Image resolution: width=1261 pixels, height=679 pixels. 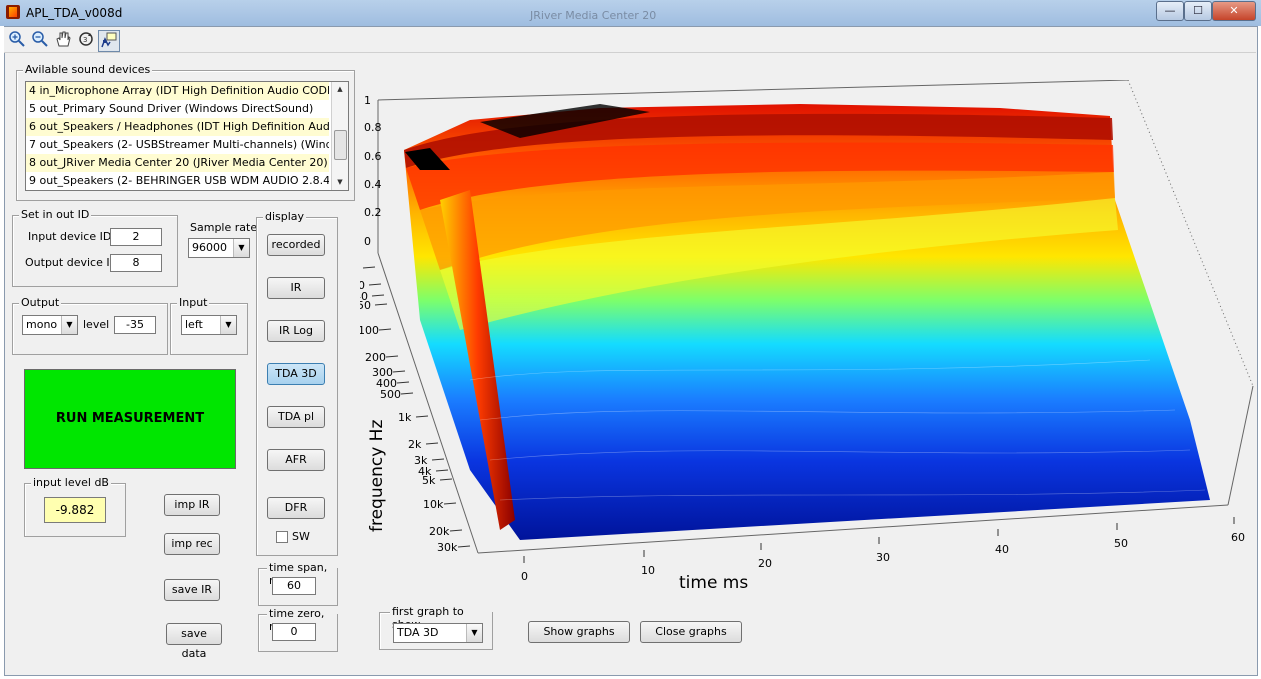 What do you see at coordinates (296, 288) in the screenshot?
I see `ir-button: IR` at bounding box center [296, 288].